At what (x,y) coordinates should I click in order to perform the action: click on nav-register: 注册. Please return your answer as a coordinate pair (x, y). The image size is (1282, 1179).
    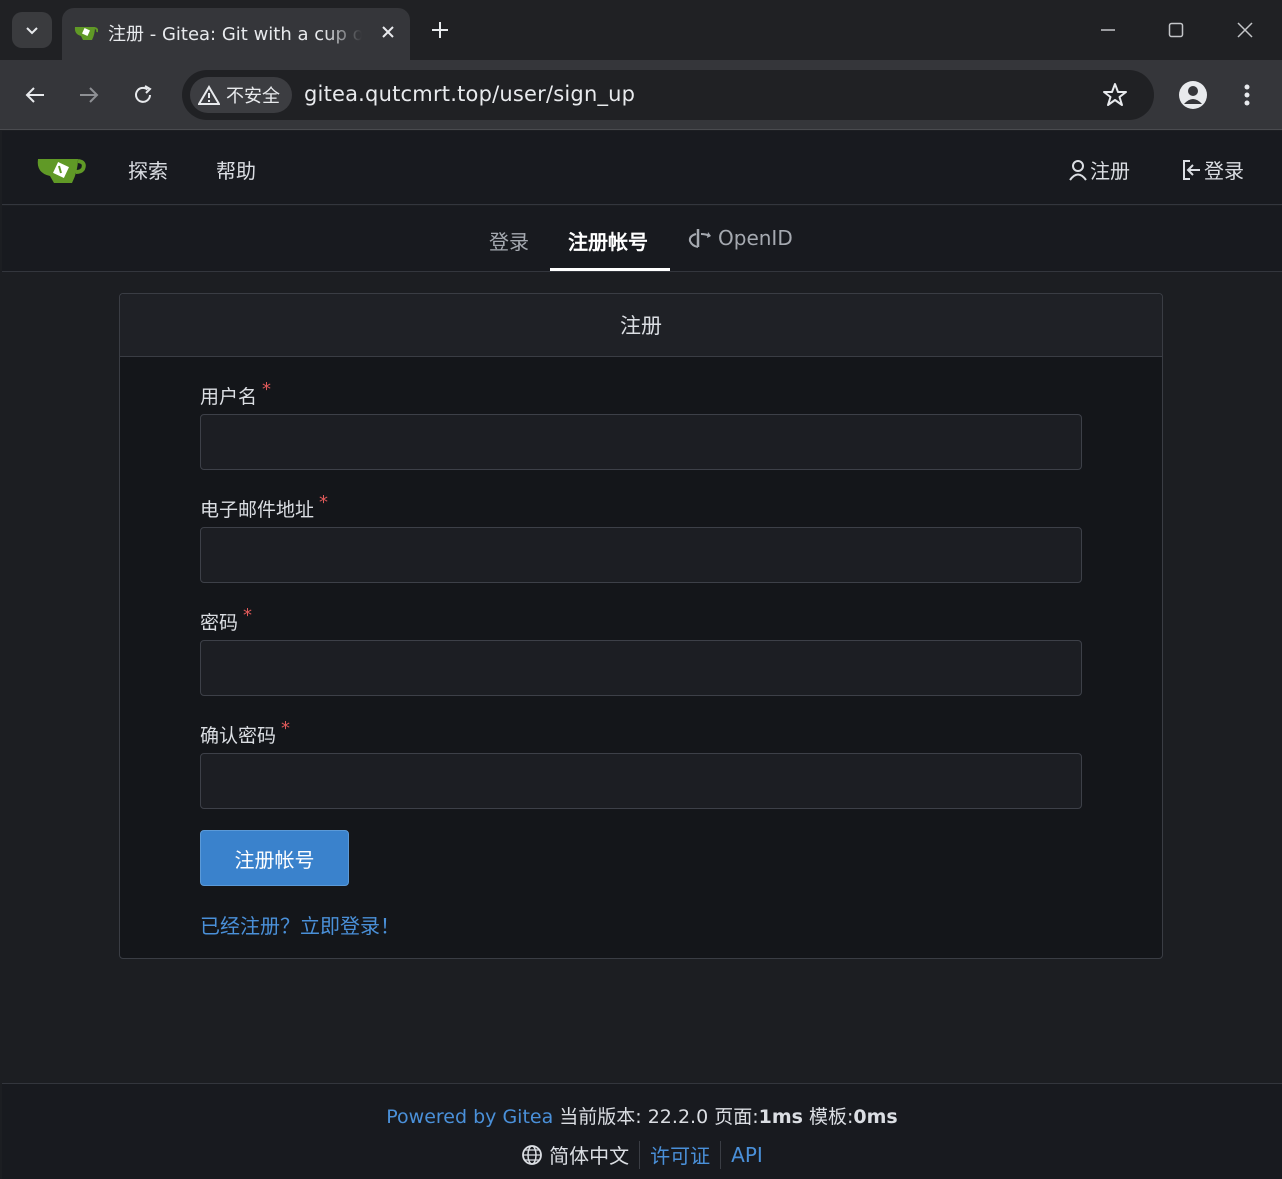
    Looking at the image, I should click on (1099, 169).